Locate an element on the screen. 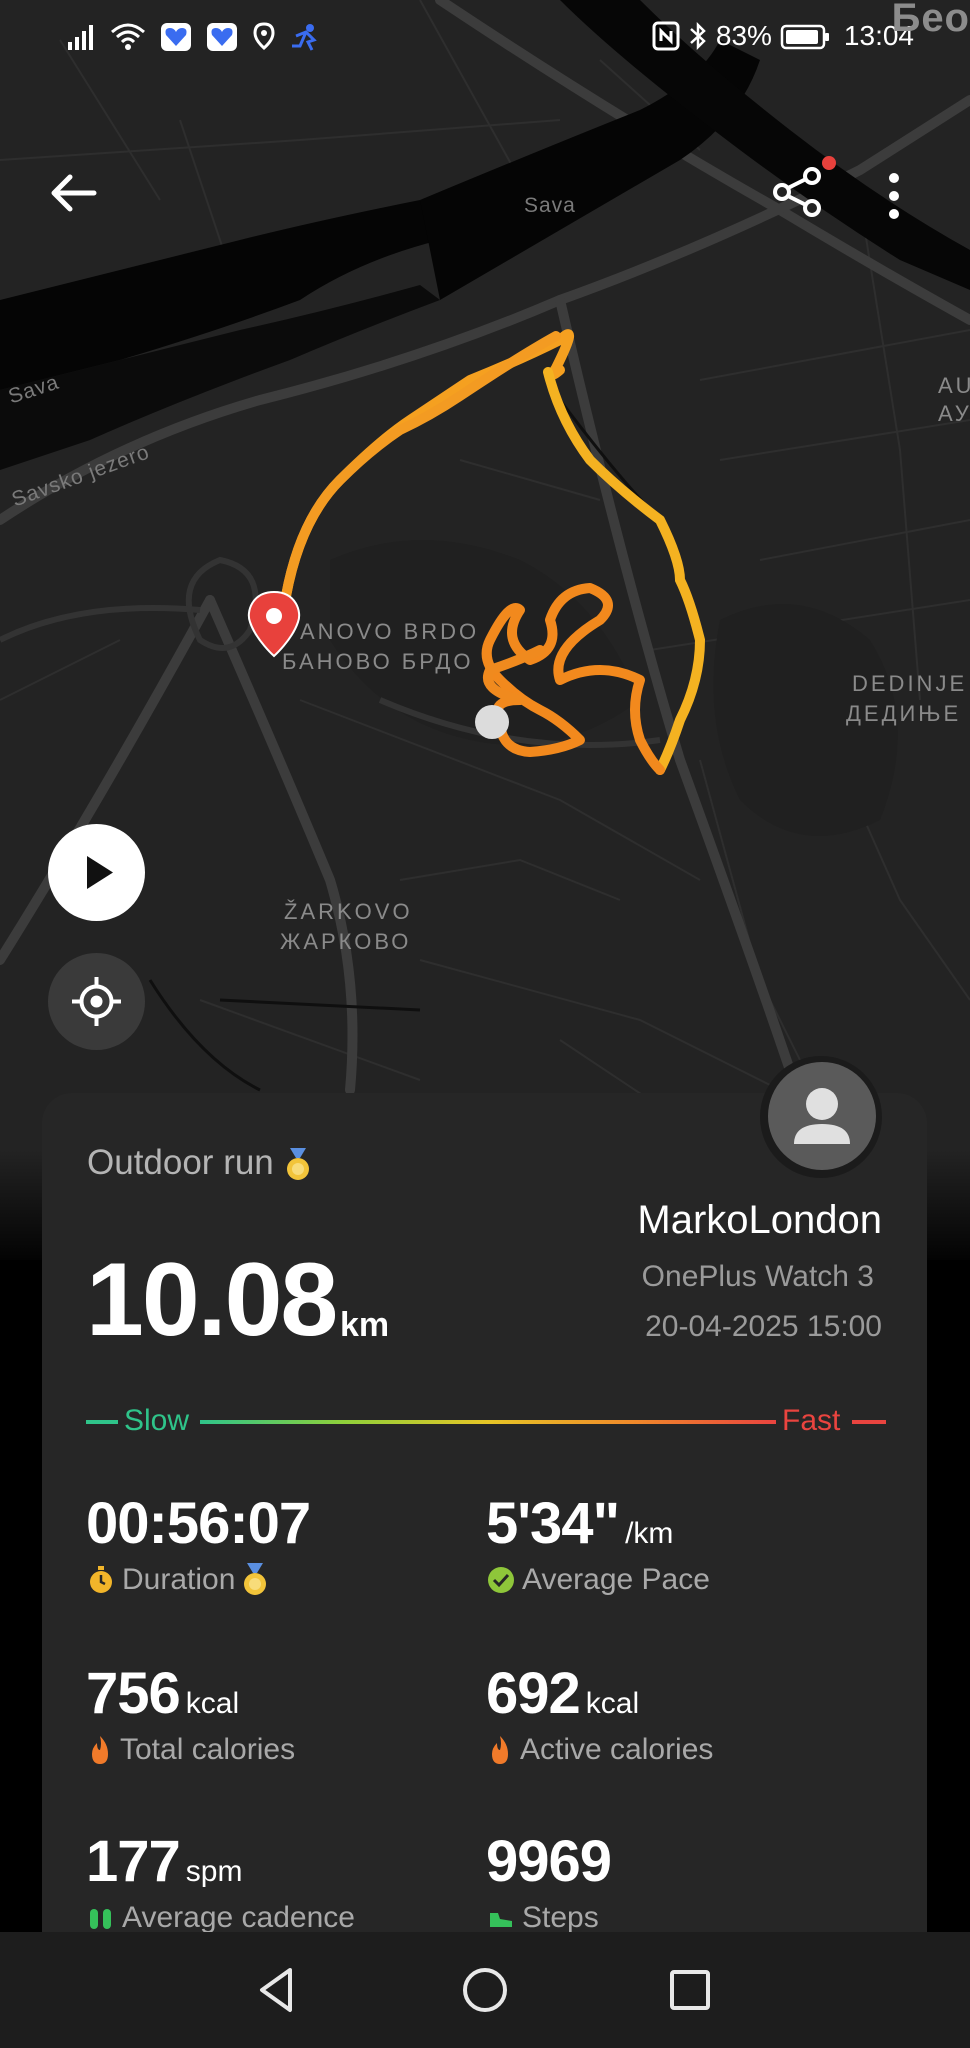 This screenshot has height=2048, width=970. stat-total-calories: 756 kcal Total calories is located at coordinates (190, 1713).